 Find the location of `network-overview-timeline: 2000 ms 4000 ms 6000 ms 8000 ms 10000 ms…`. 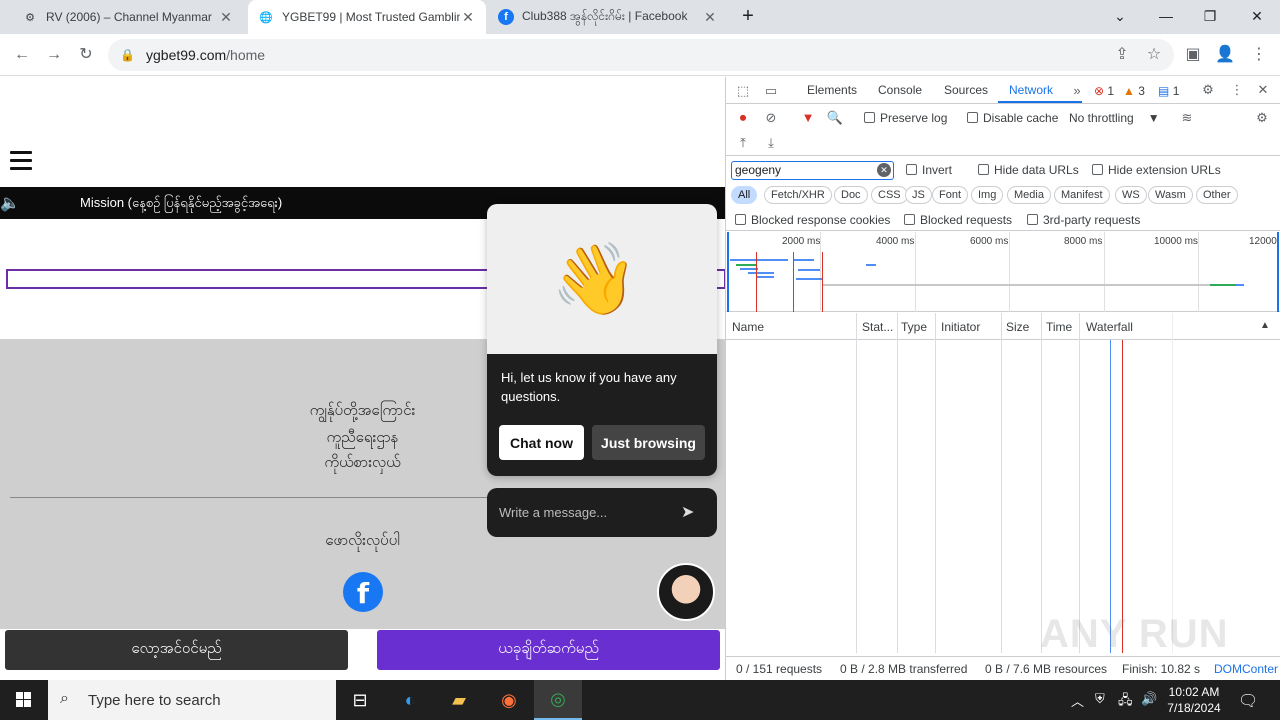

network-overview-timeline: 2000 ms 4000 ms 6000 ms 8000 ms 10000 ms… is located at coordinates (1003, 272).